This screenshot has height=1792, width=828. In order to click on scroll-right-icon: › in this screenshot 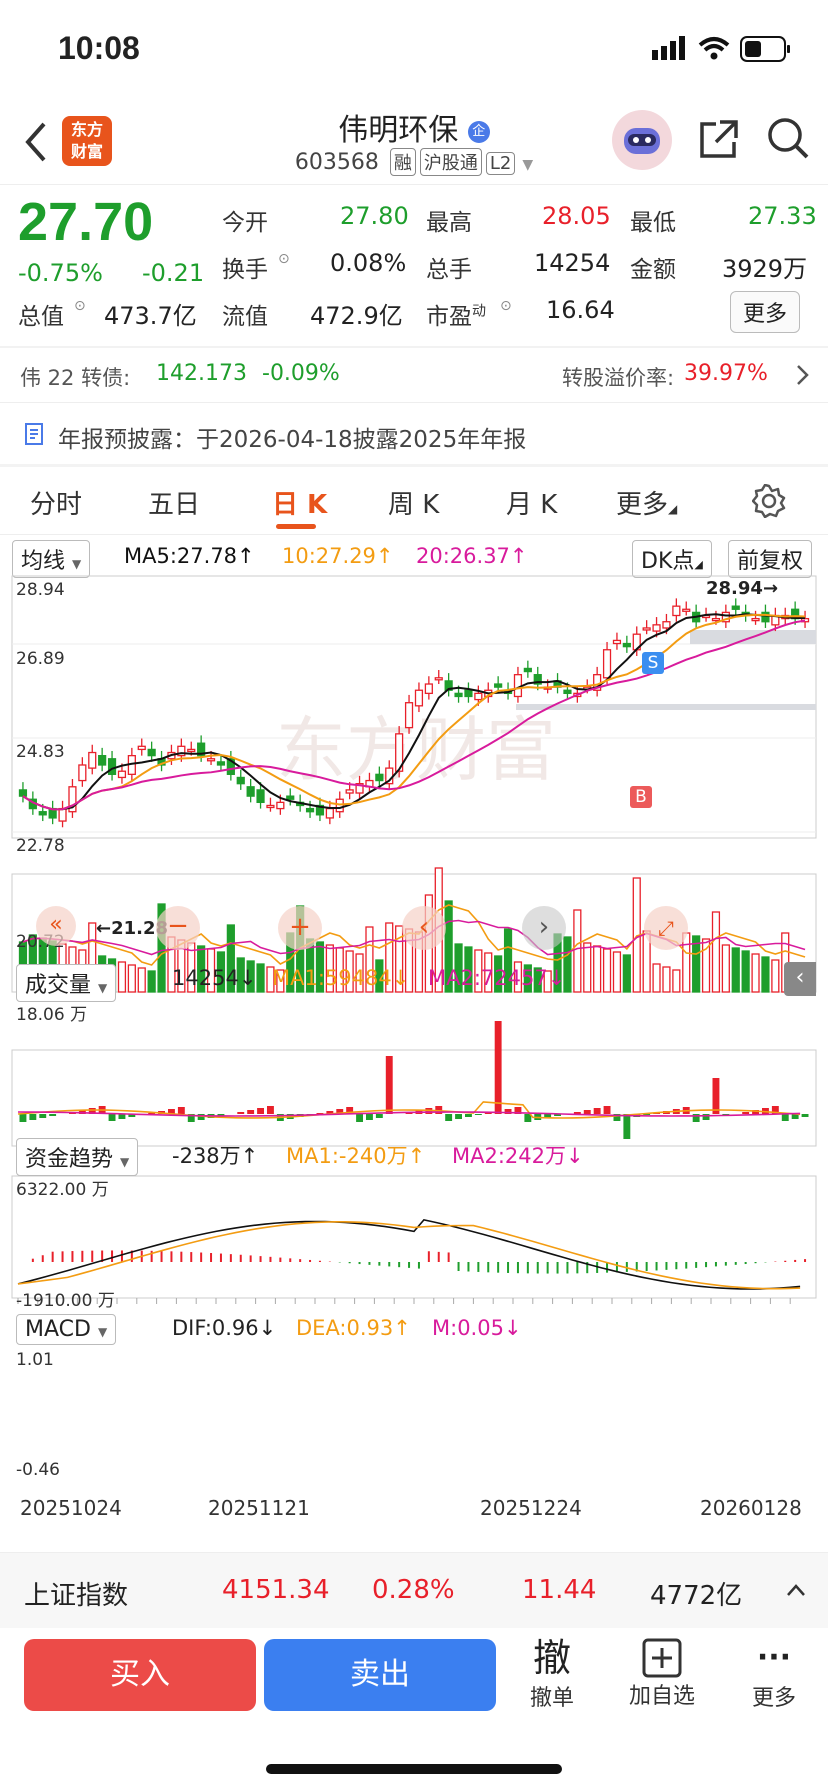, I will do `click(544, 928)`.